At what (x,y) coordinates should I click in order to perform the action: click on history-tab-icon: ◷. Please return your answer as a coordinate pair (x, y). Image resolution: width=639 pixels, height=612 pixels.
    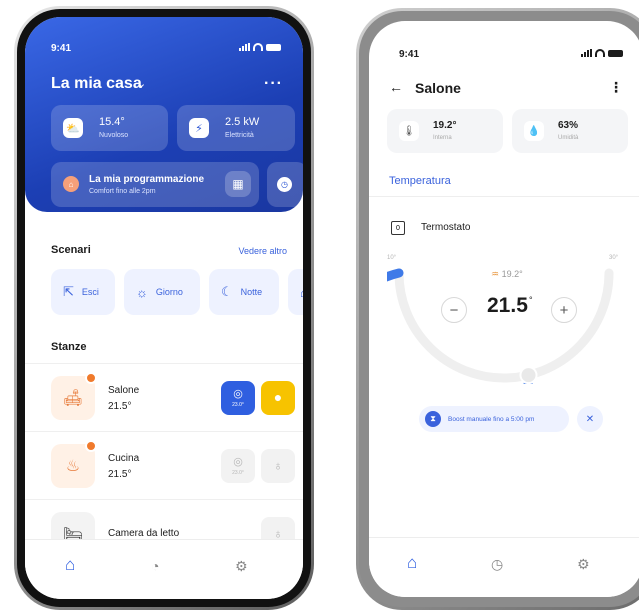
    Looking at the image, I should click on (497, 564).